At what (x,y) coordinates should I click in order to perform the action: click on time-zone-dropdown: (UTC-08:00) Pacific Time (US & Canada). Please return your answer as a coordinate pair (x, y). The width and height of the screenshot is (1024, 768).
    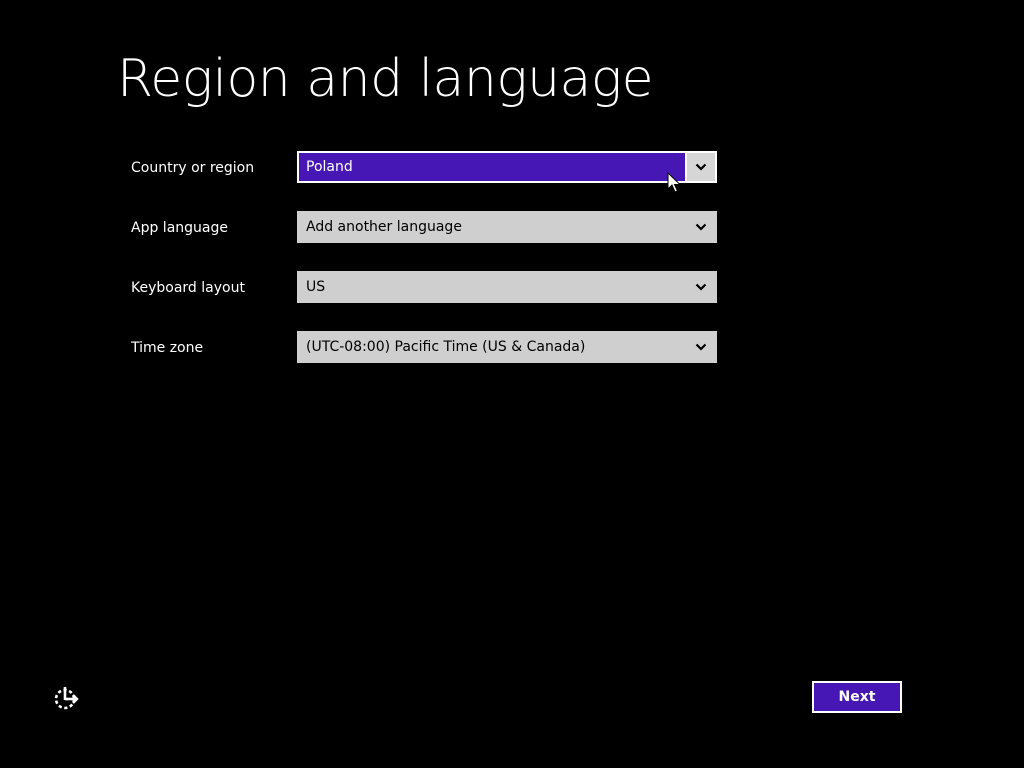
    Looking at the image, I should click on (507, 347).